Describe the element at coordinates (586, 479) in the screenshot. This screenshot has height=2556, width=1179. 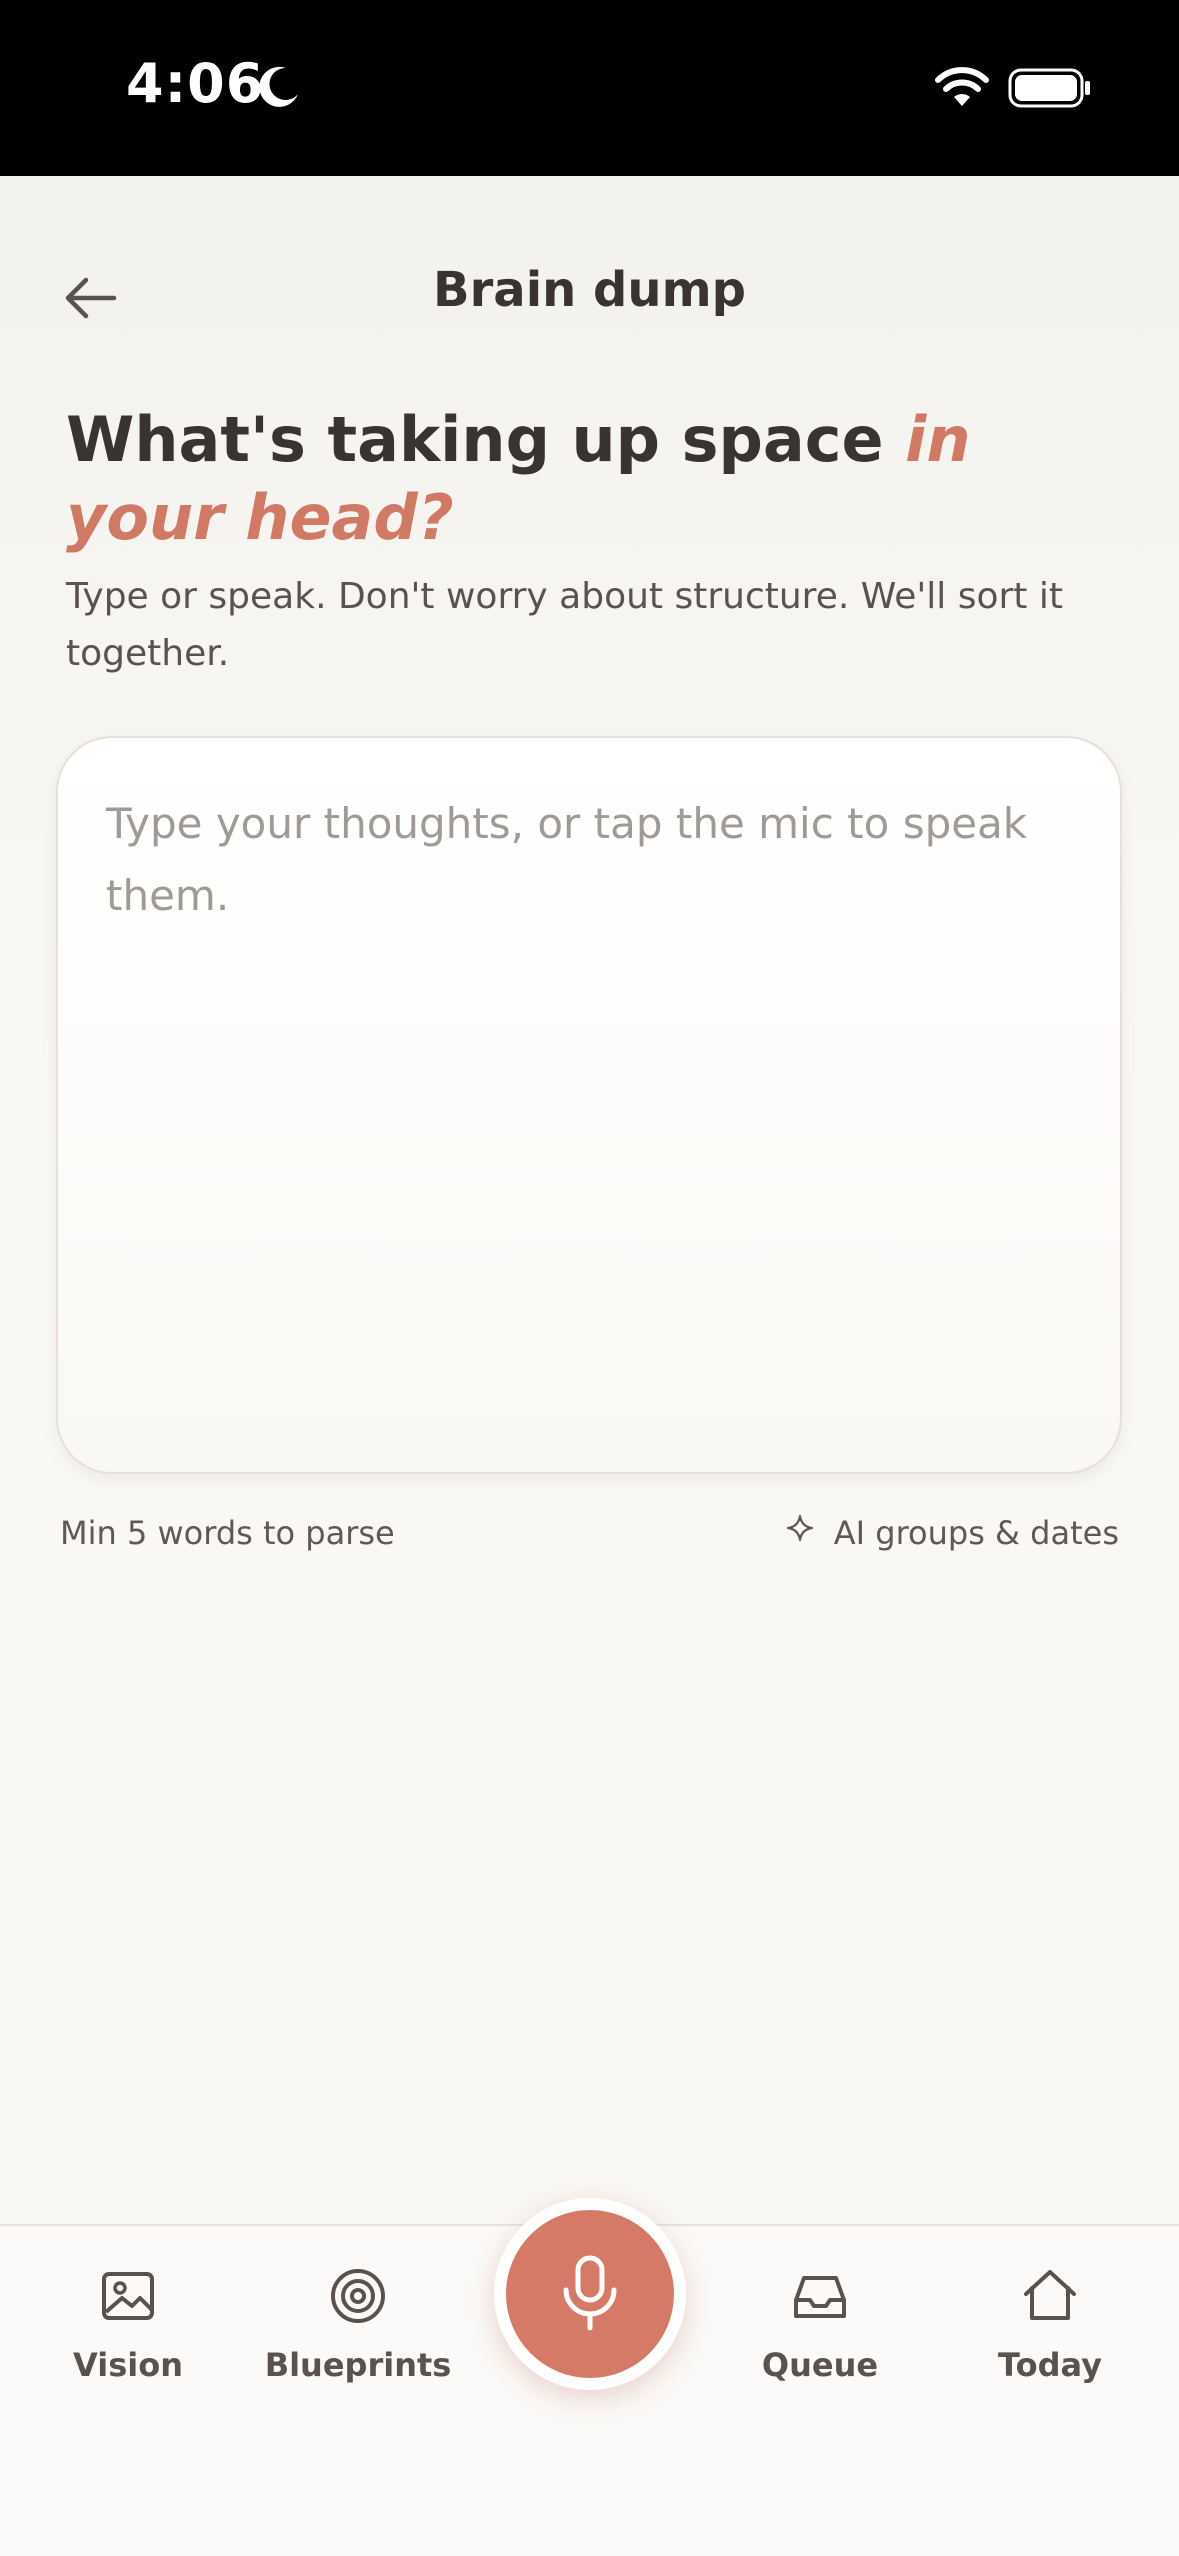
I see `headline: What's taking up space in your head?` at that location.